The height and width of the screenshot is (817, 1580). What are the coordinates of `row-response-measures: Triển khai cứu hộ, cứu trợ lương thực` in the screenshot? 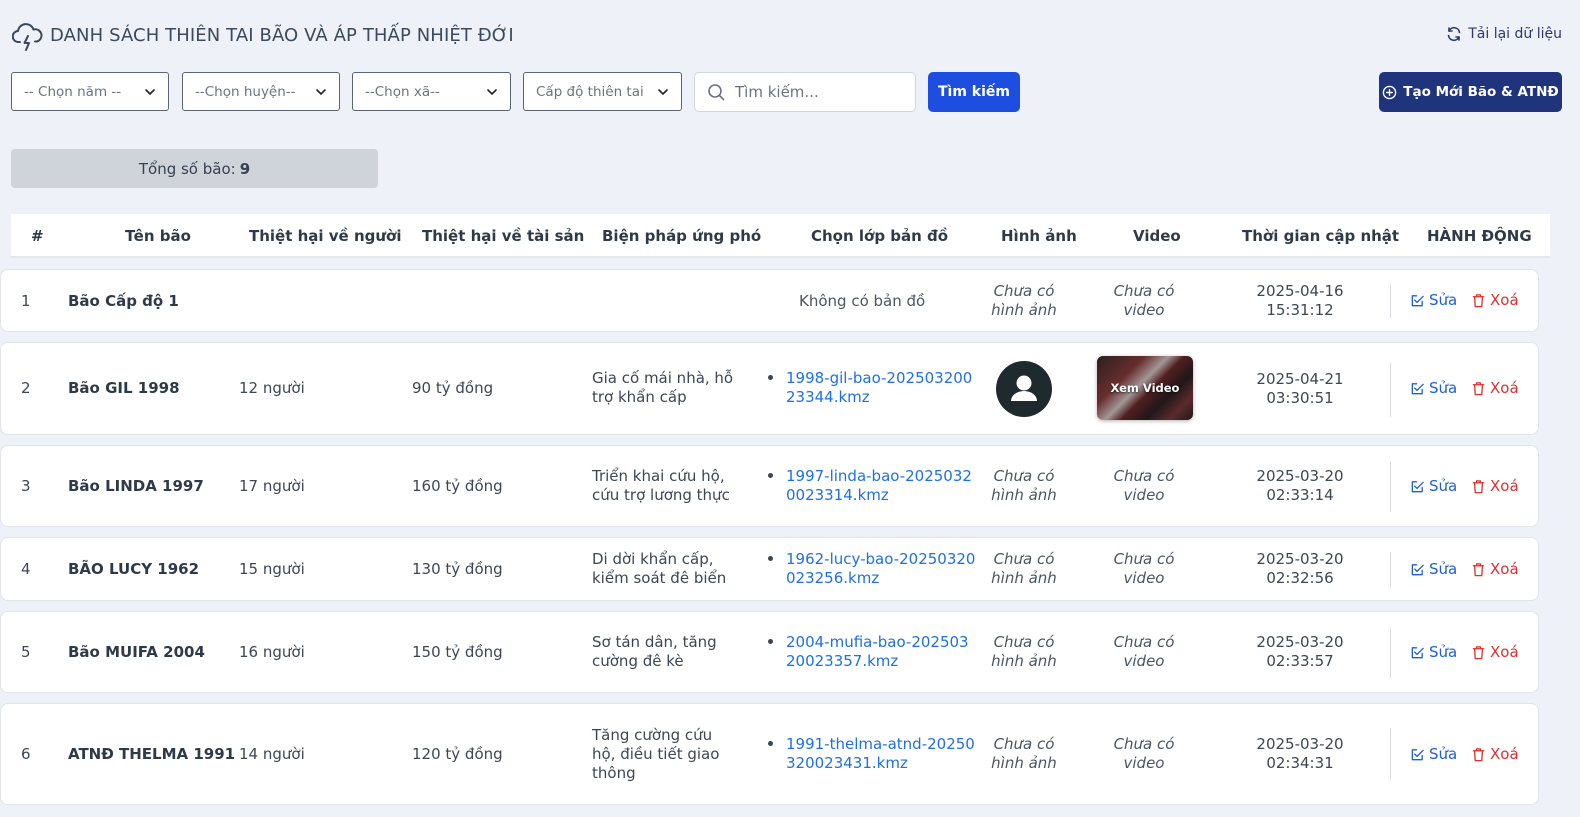 It's located at (661, 485).